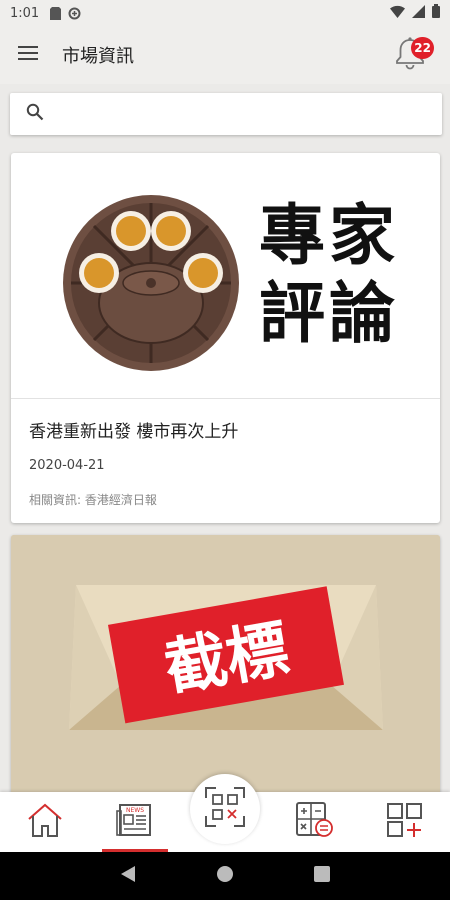 The height and width of the screenshot is (900, 450). What do you see at coordinates (422, 48) in the screenshot?
I see `notification-badge: 22` at bounding box center [422, 48].